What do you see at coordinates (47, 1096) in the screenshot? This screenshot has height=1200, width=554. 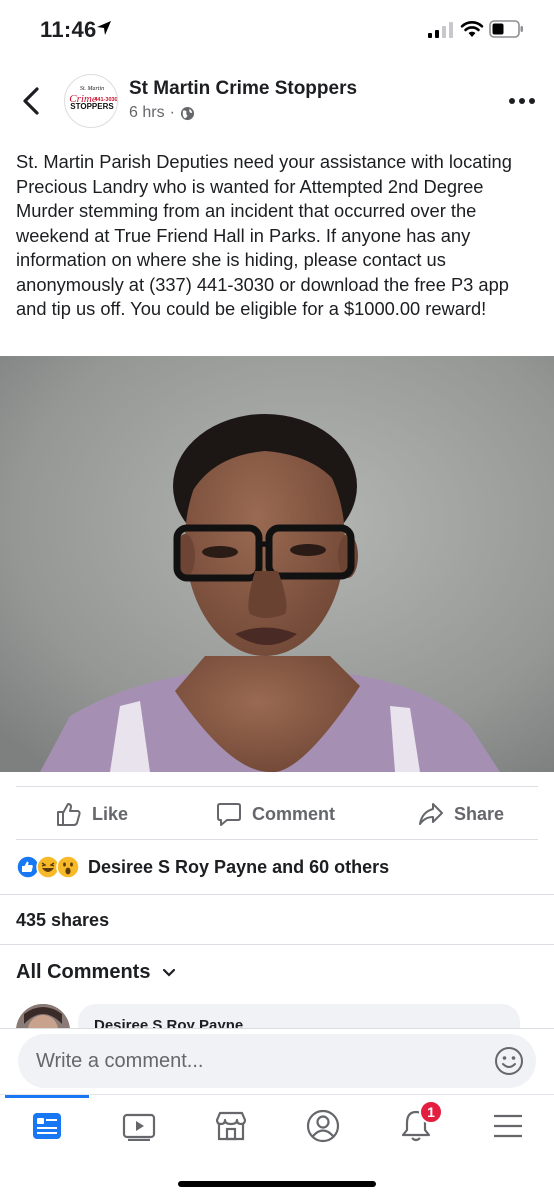 I see `active-tab-indicator` at bounding box center [47, 1096].